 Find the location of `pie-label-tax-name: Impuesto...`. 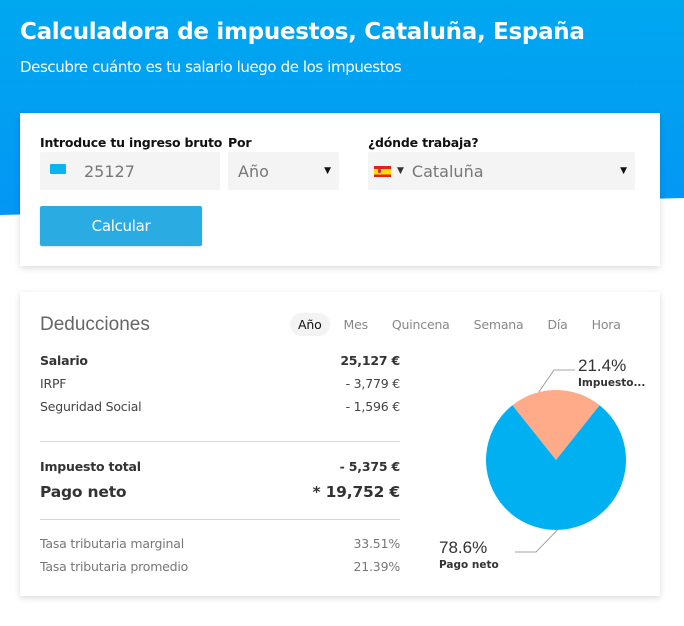

pie-label-tax-name: Impuesto... is located at coordinates (612, 383).